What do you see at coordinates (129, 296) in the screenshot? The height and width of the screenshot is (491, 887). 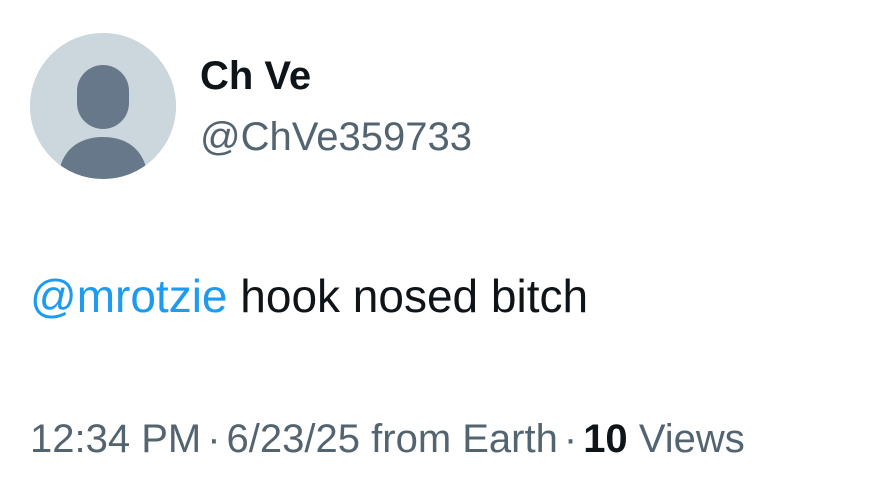 I see `mention-link: @mrotzie` at bounding box center [129, 296].